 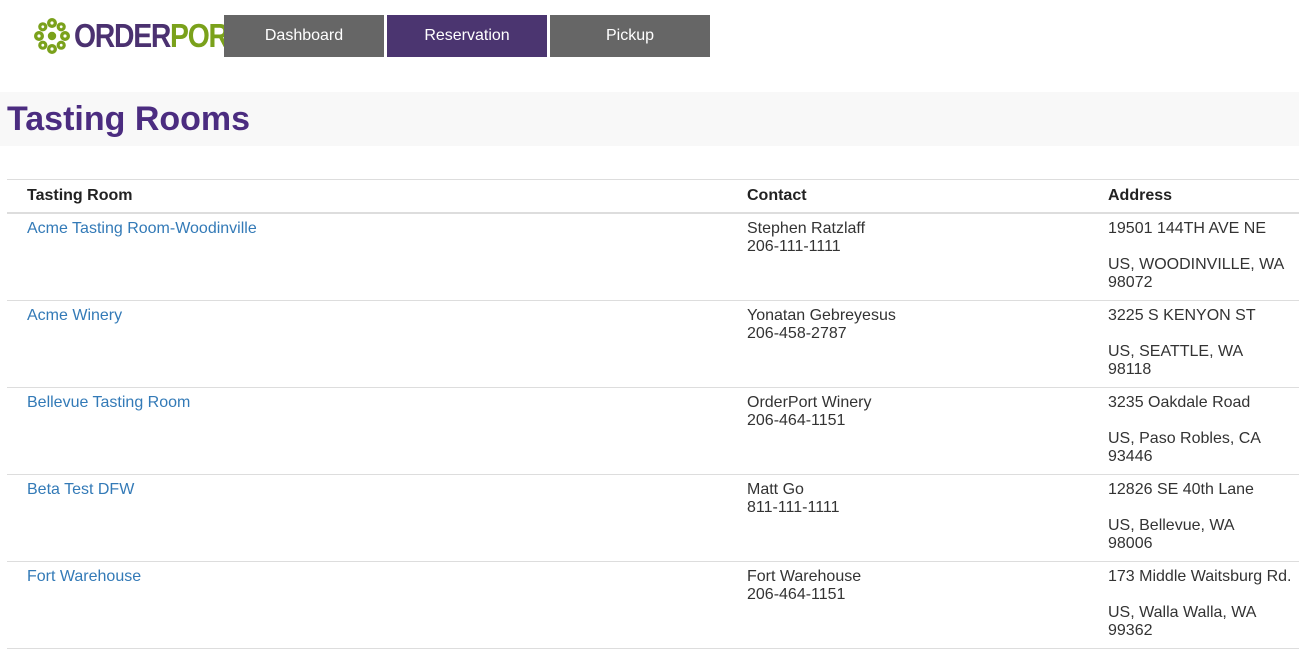 What do you see at coordinates (367, 518) in the screenshot?
I see `room-cell: Beta Test DFW` at bounding box center [367, 518].